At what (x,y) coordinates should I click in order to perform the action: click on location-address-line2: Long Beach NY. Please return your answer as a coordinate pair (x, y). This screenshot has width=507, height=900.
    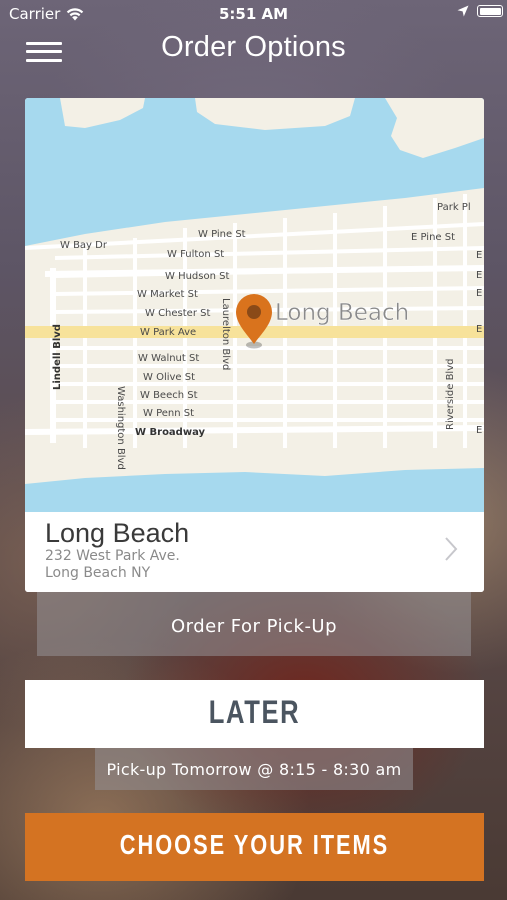
    Looking at the image, I should click on (98, 573).